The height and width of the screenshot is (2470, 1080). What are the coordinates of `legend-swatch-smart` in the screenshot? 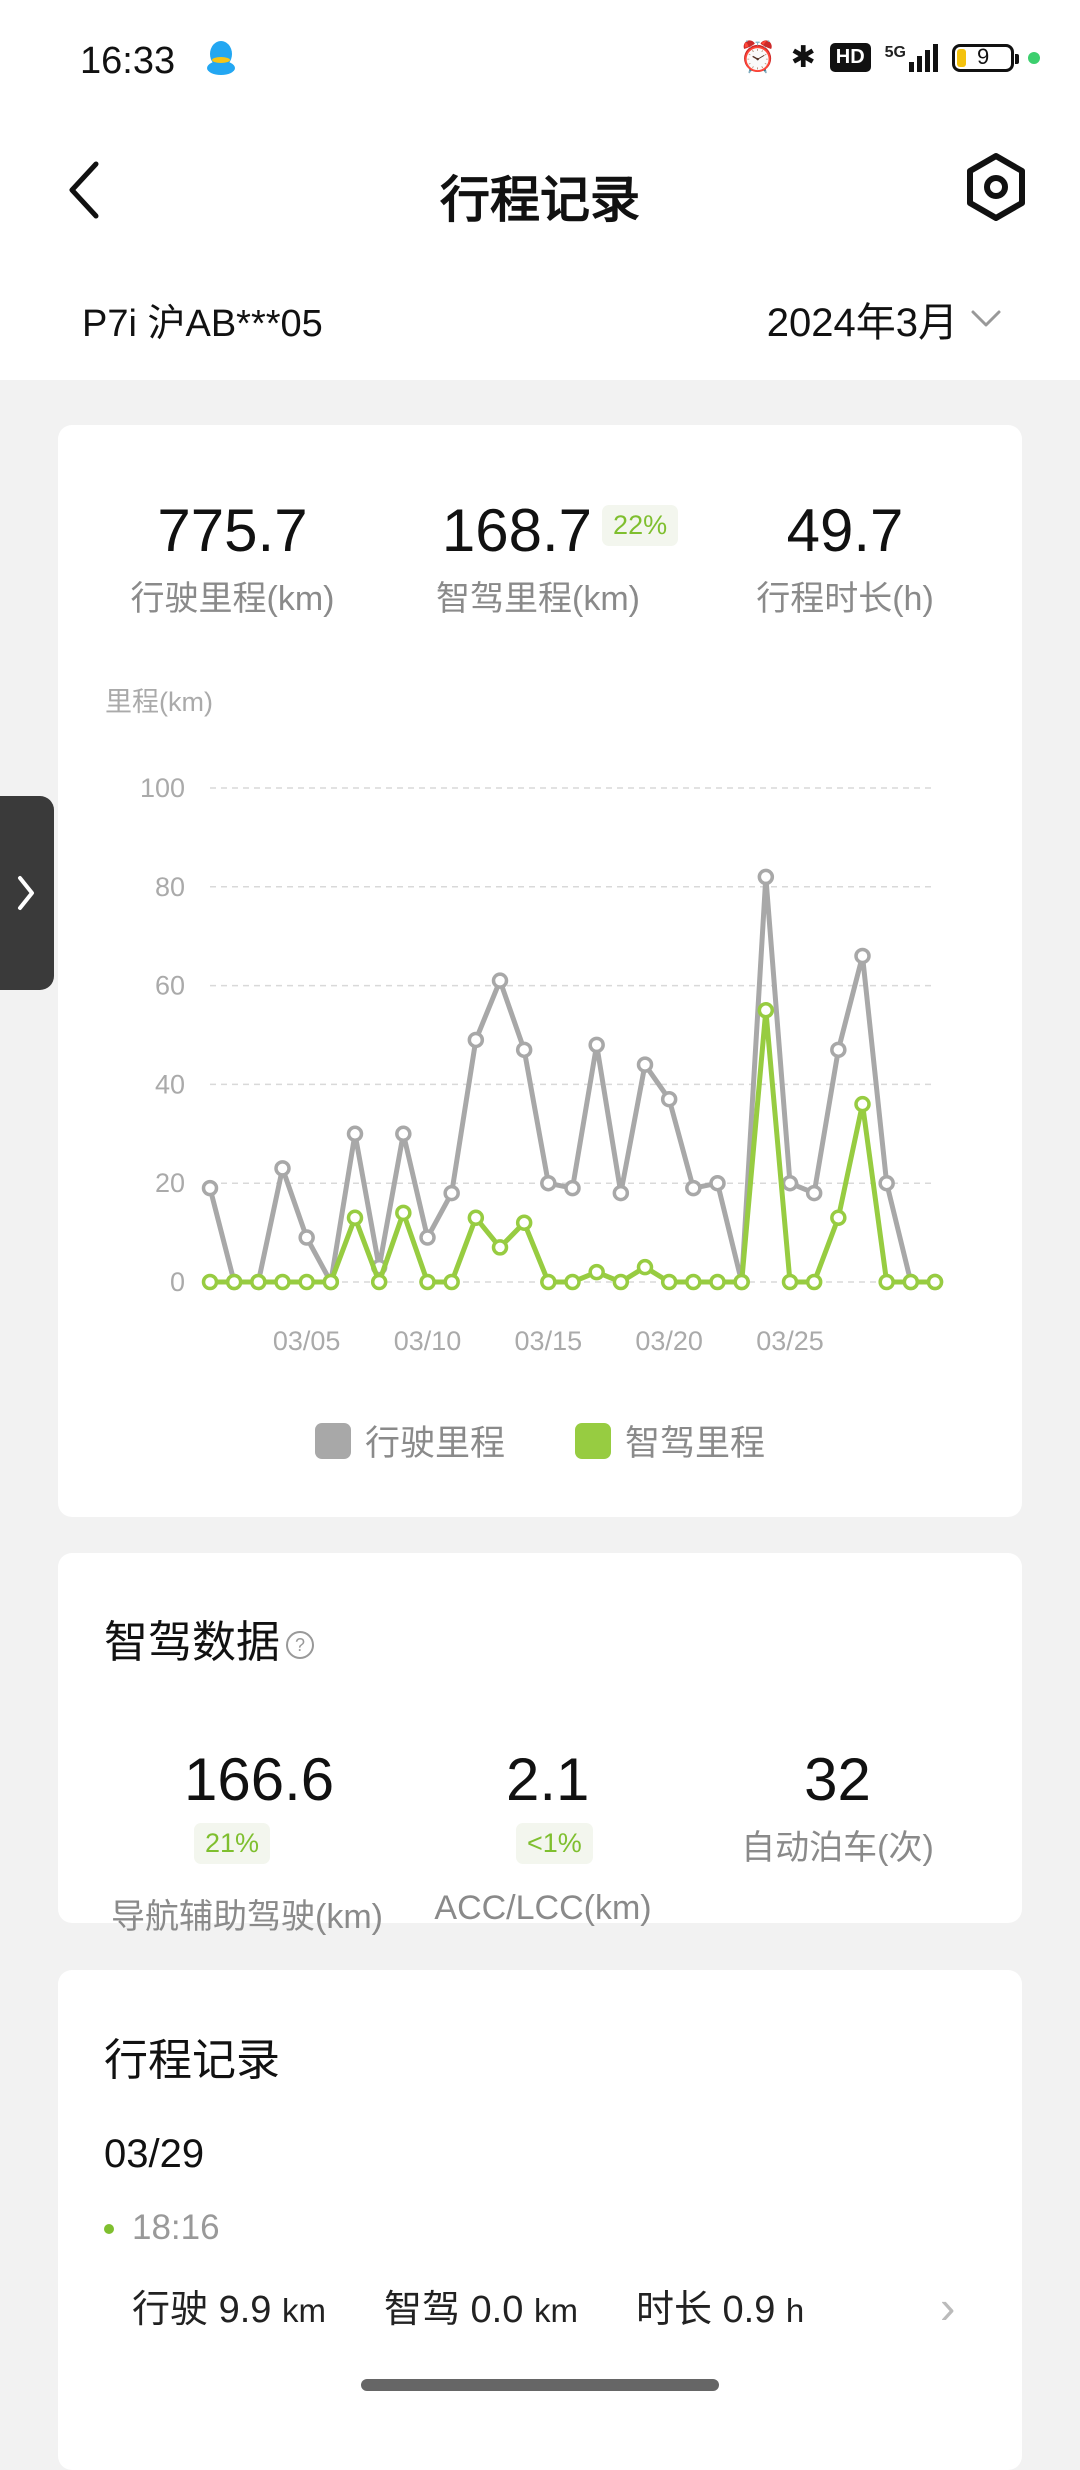 It's located at (593, 1440).